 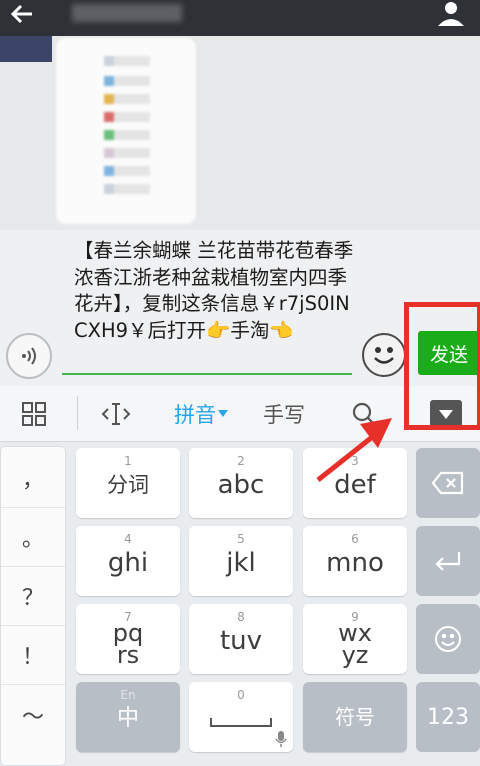 What do you see at coordinates (448, 639) in the screenshot?
I see `smiley-icon` at bounding box center [448, 639].